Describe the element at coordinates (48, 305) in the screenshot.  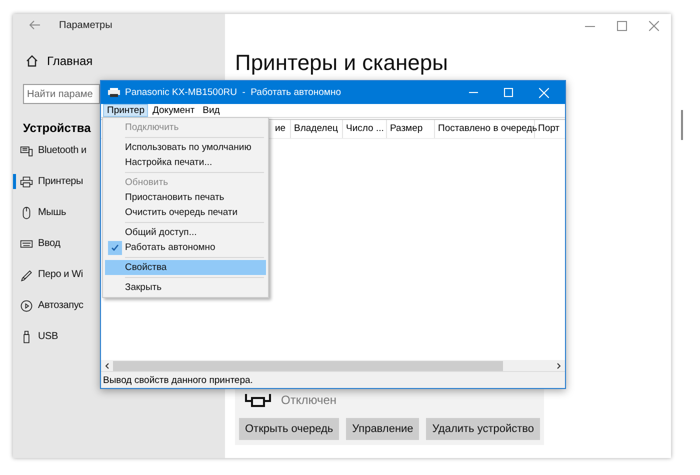
I see `sidebar-item: Автозапус` at that location.